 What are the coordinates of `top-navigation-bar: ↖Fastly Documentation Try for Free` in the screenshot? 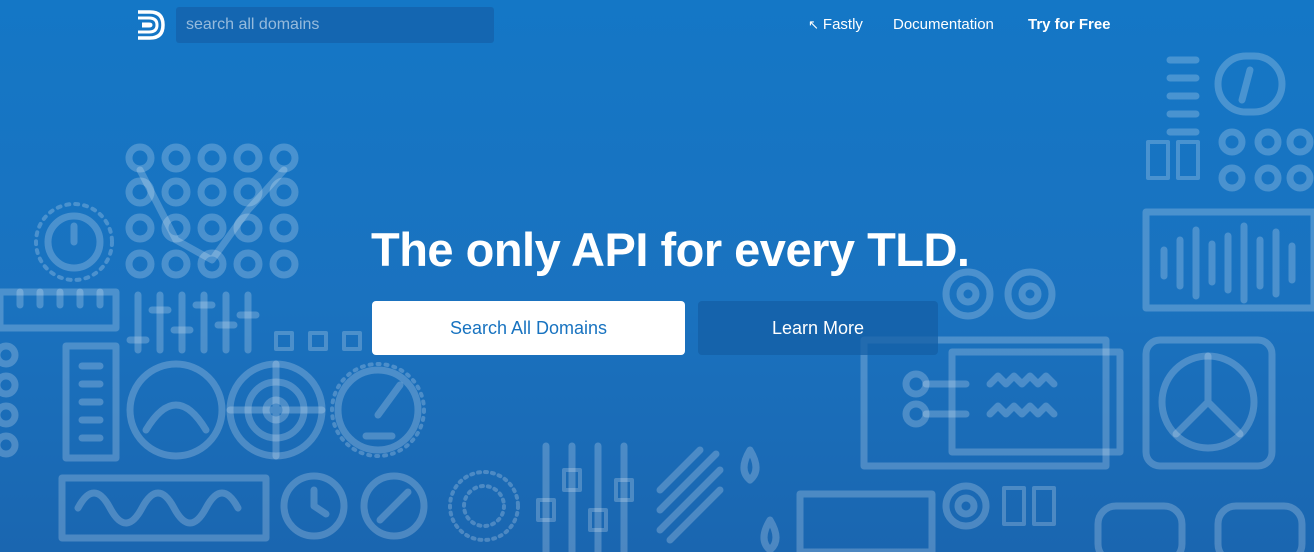 It's located at (657, 26).